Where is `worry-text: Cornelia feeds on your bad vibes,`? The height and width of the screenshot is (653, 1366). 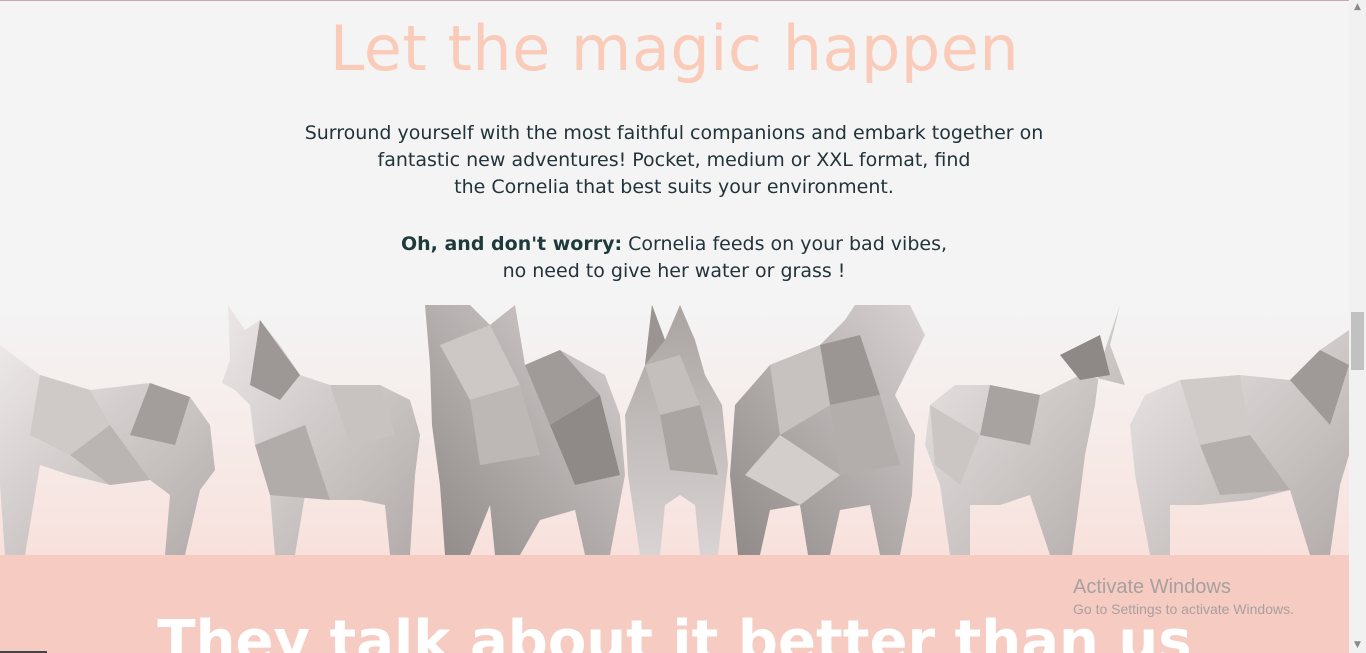
worry-text: Cornelia feeds on your bad vibes, is located at coordinates (785, 244).